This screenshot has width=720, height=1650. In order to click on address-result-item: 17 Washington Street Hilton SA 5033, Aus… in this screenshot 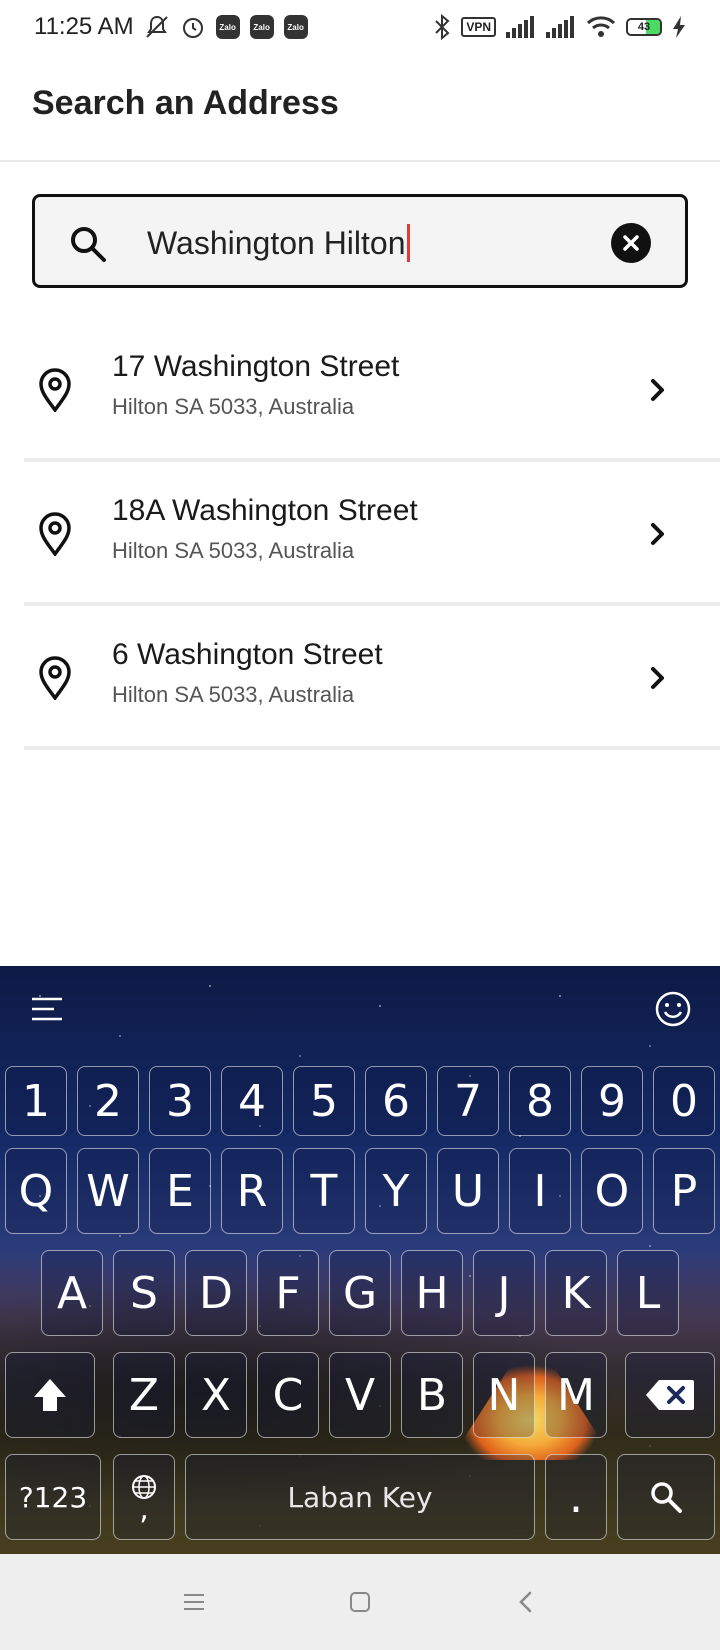, I will do `click(372, 390)`.